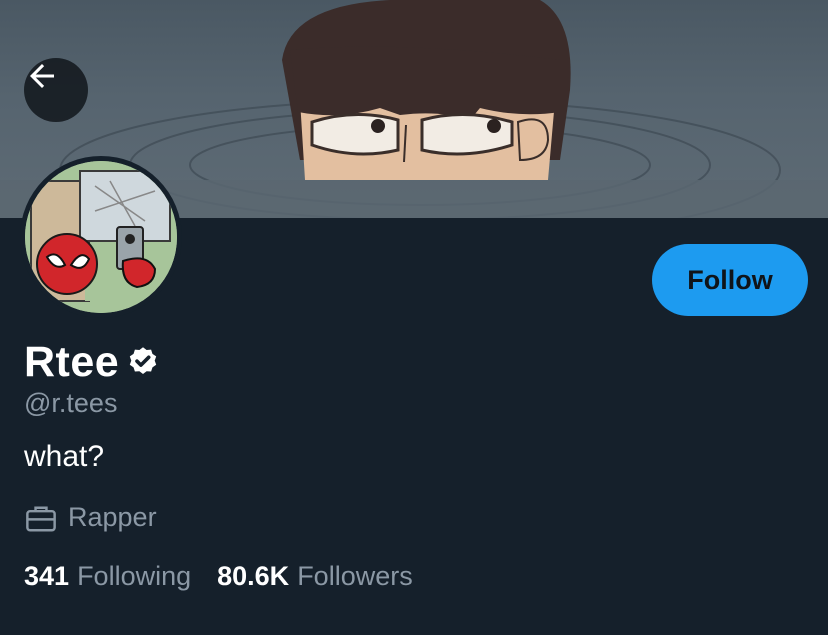 This screenshot has height=635, width=828. What do you see at coordinates (355, 576) in the screenshot?
I see `followers-label: Followers` at bounding box center [355, 576].